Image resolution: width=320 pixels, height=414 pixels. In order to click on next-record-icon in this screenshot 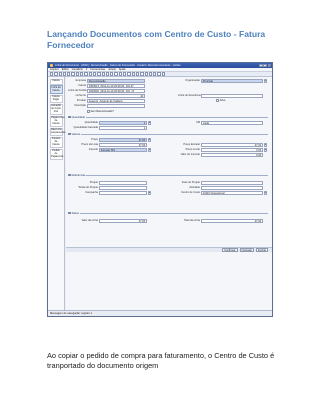, I will do `click(125, 74)`.